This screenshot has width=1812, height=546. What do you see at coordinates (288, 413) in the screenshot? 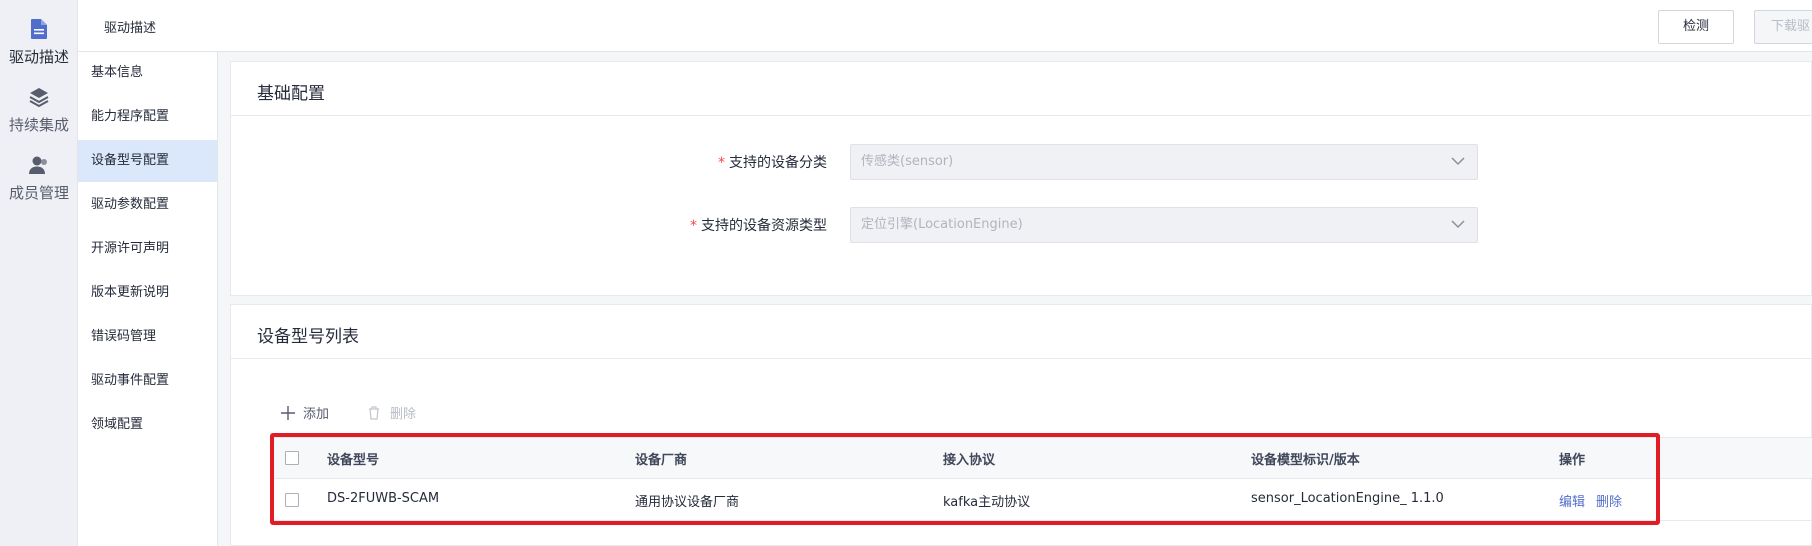
I see `plus-icon` at bounding box center [288, 413].